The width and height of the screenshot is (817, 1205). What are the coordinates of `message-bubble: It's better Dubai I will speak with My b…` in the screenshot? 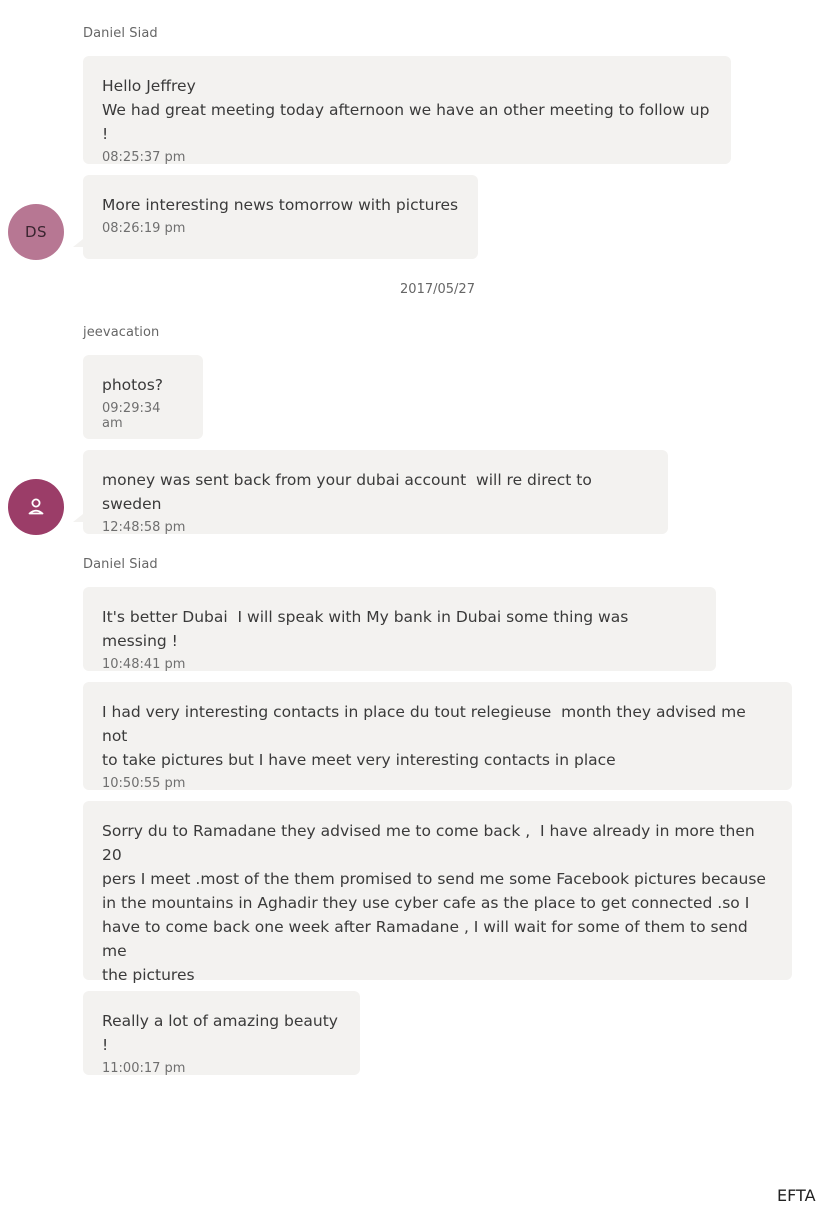 It's located at (399, 629).